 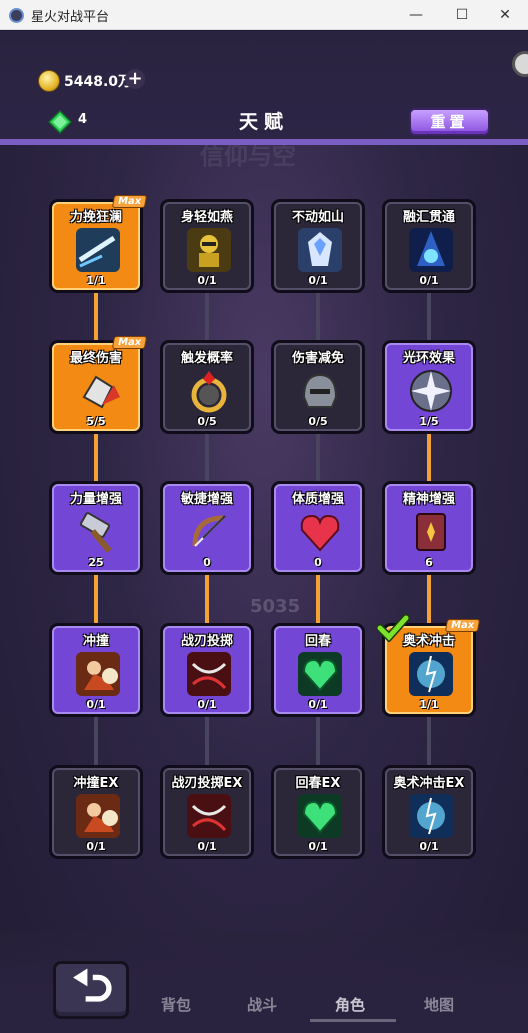 I want to click on talent-card: 体质增强 0, so click(x=318, y=528).